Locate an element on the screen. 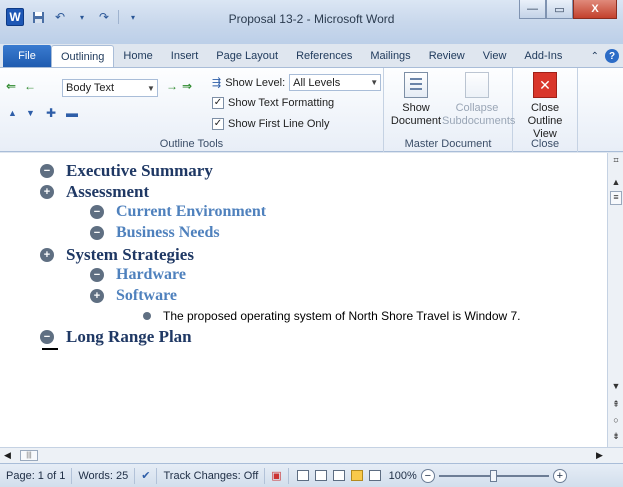  close-outline-view-label-1: Close is located at coordinates (545, 108).